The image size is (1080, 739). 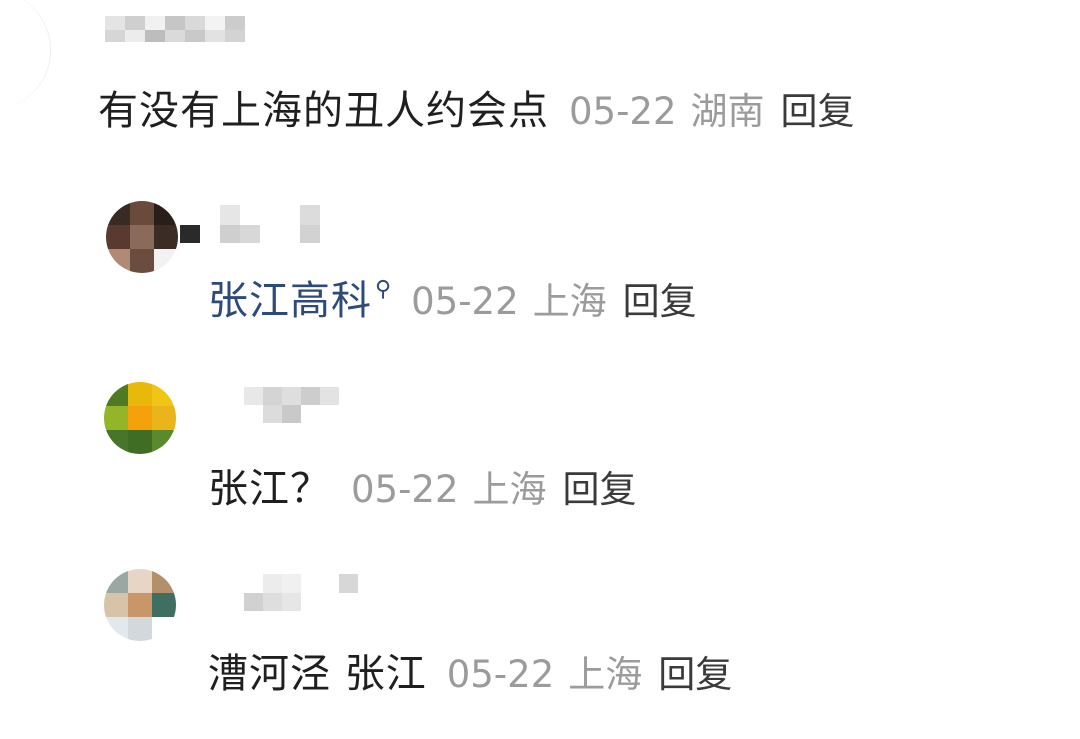 I want to click on reply-3: 漕河泾 张江 05-22 上海 回复, so click(x=470, y=670).